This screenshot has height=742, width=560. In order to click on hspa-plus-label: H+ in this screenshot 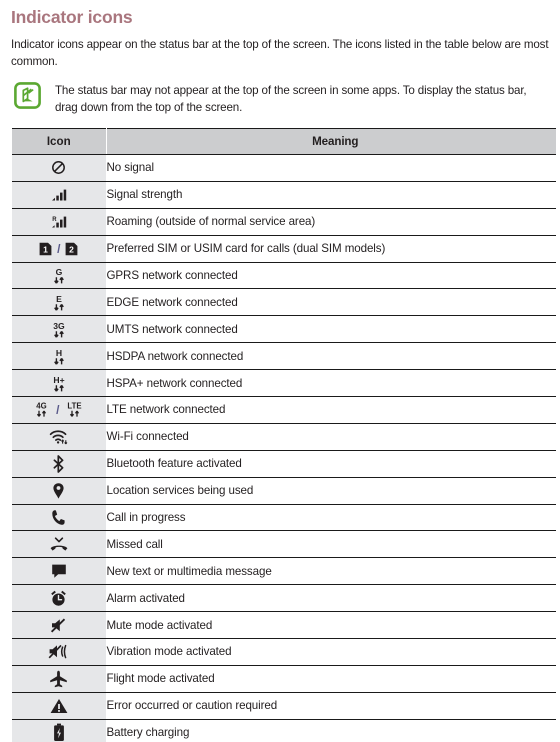, I will do `click(58, 380)`.